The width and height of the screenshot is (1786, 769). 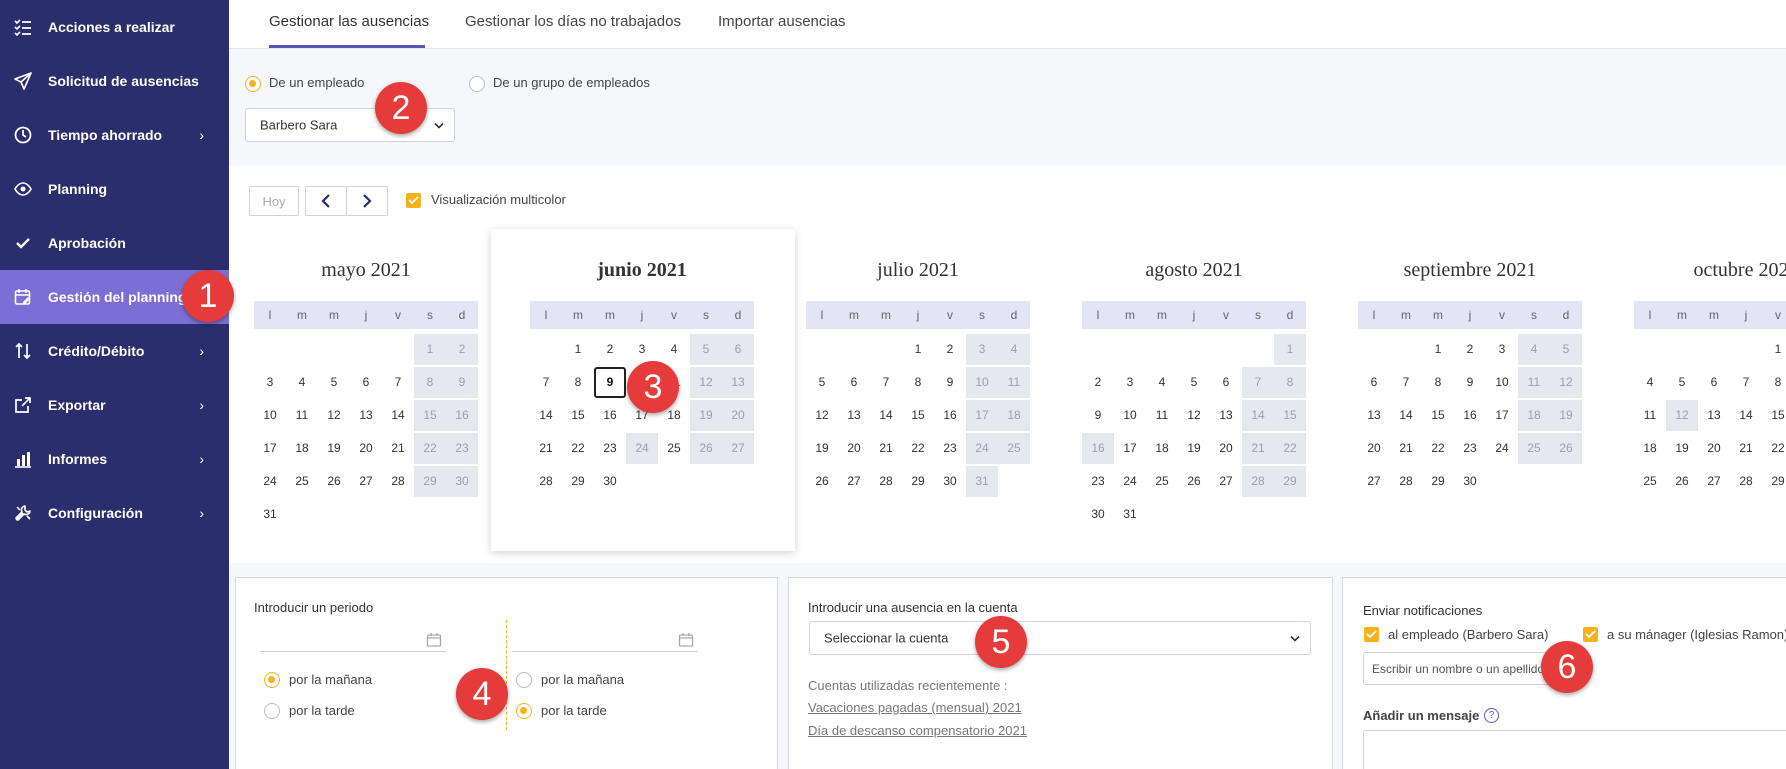 What do you see at coordinates (982, 349) in the screenshot?
I see `calendar-day: 3` at bounding box center [982, 349].